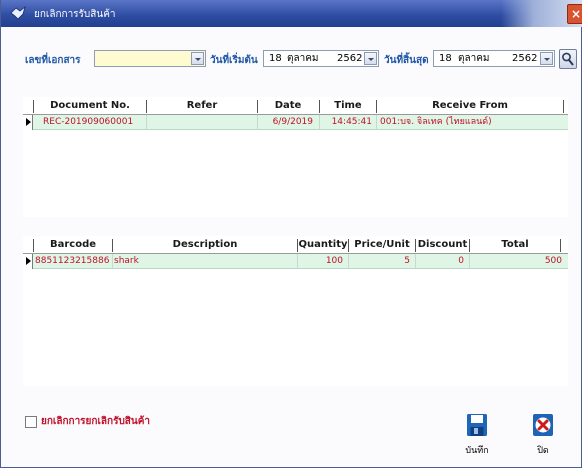  I want to click on close-label: ปิด, so click(543, 451).